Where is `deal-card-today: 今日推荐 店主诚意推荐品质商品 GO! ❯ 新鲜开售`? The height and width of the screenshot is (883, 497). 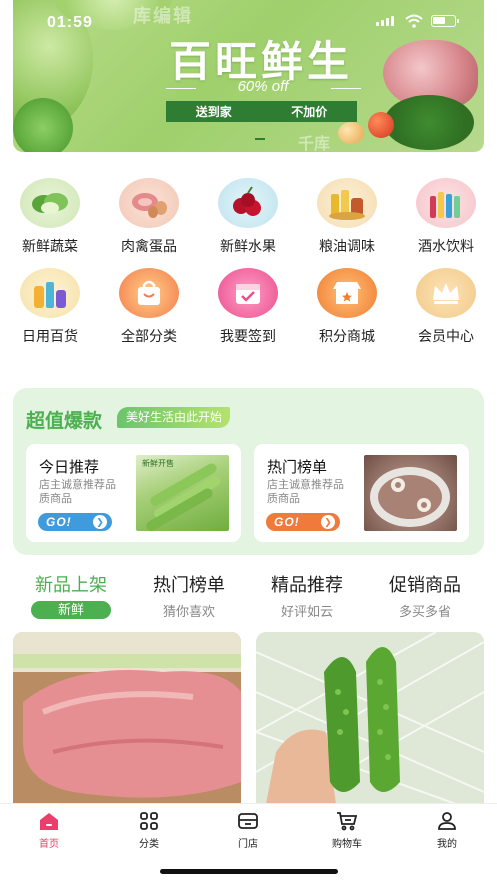
deal-card-today: 今日推荐 店主诚意推荐品质商品 GO! ❯ 新鲜开售 is located at coordinates (133, 493).